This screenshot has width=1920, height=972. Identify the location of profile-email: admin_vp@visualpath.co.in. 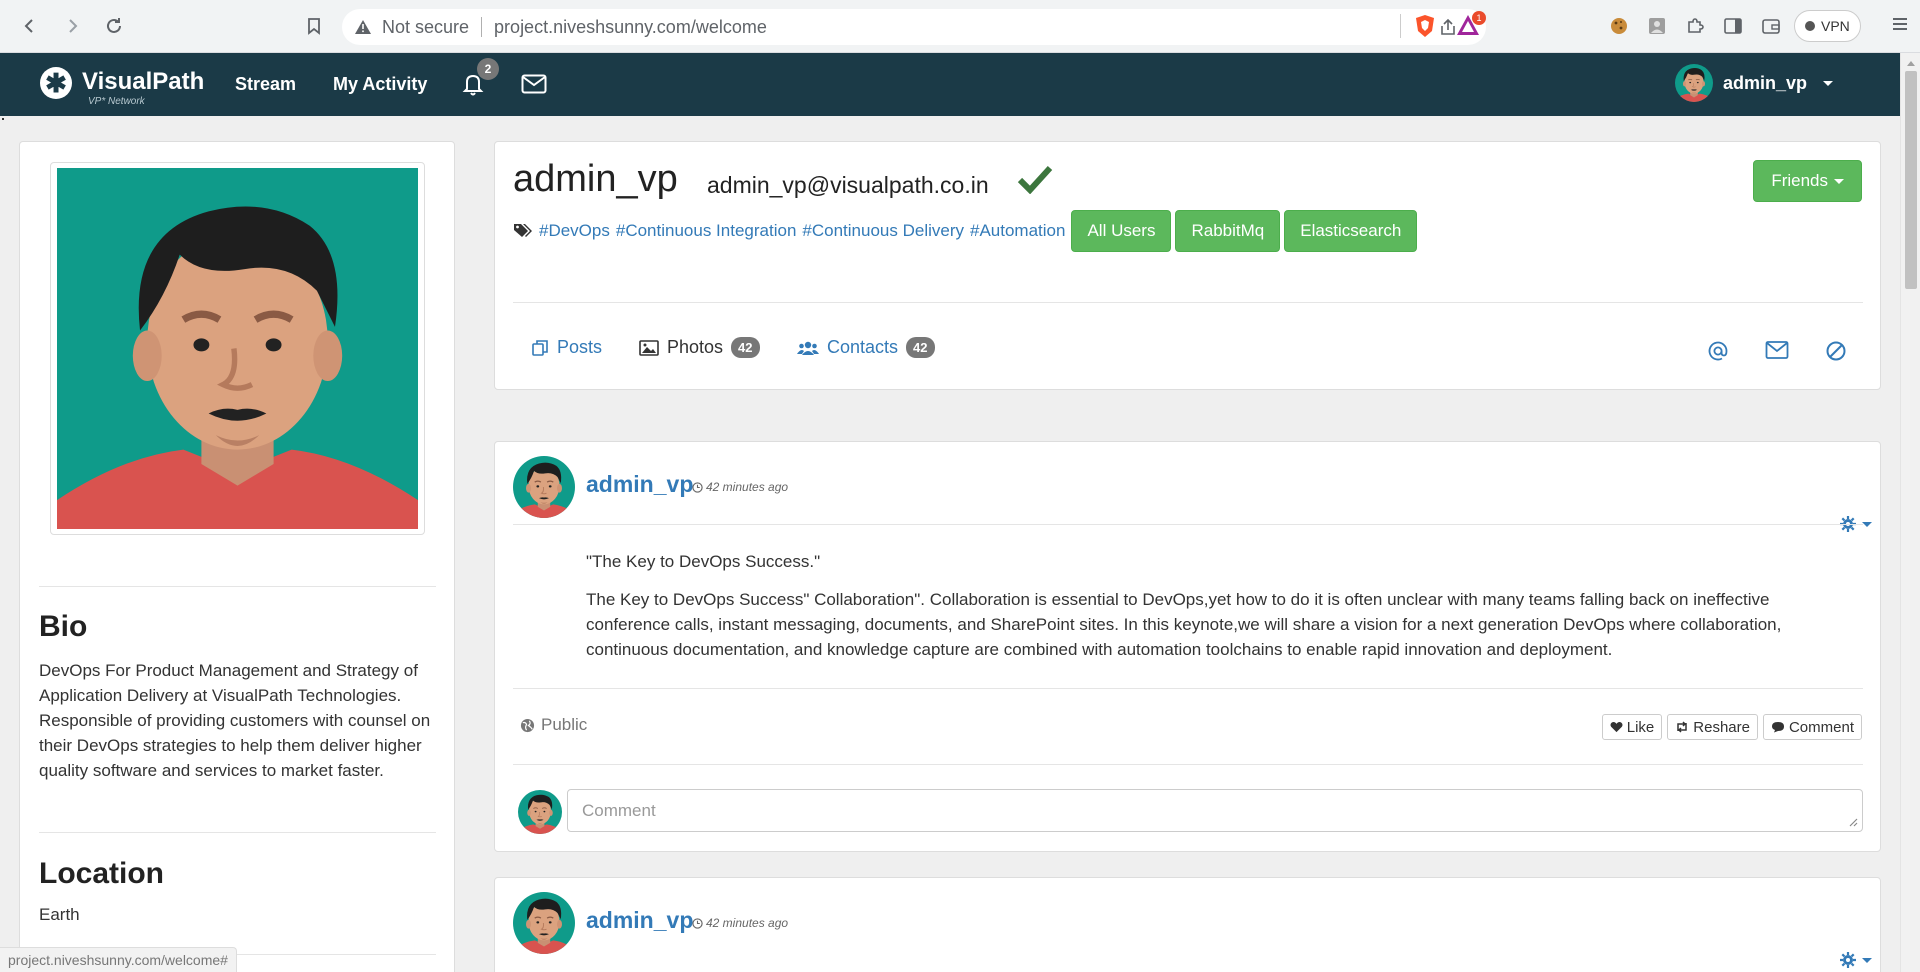
(848, 185).